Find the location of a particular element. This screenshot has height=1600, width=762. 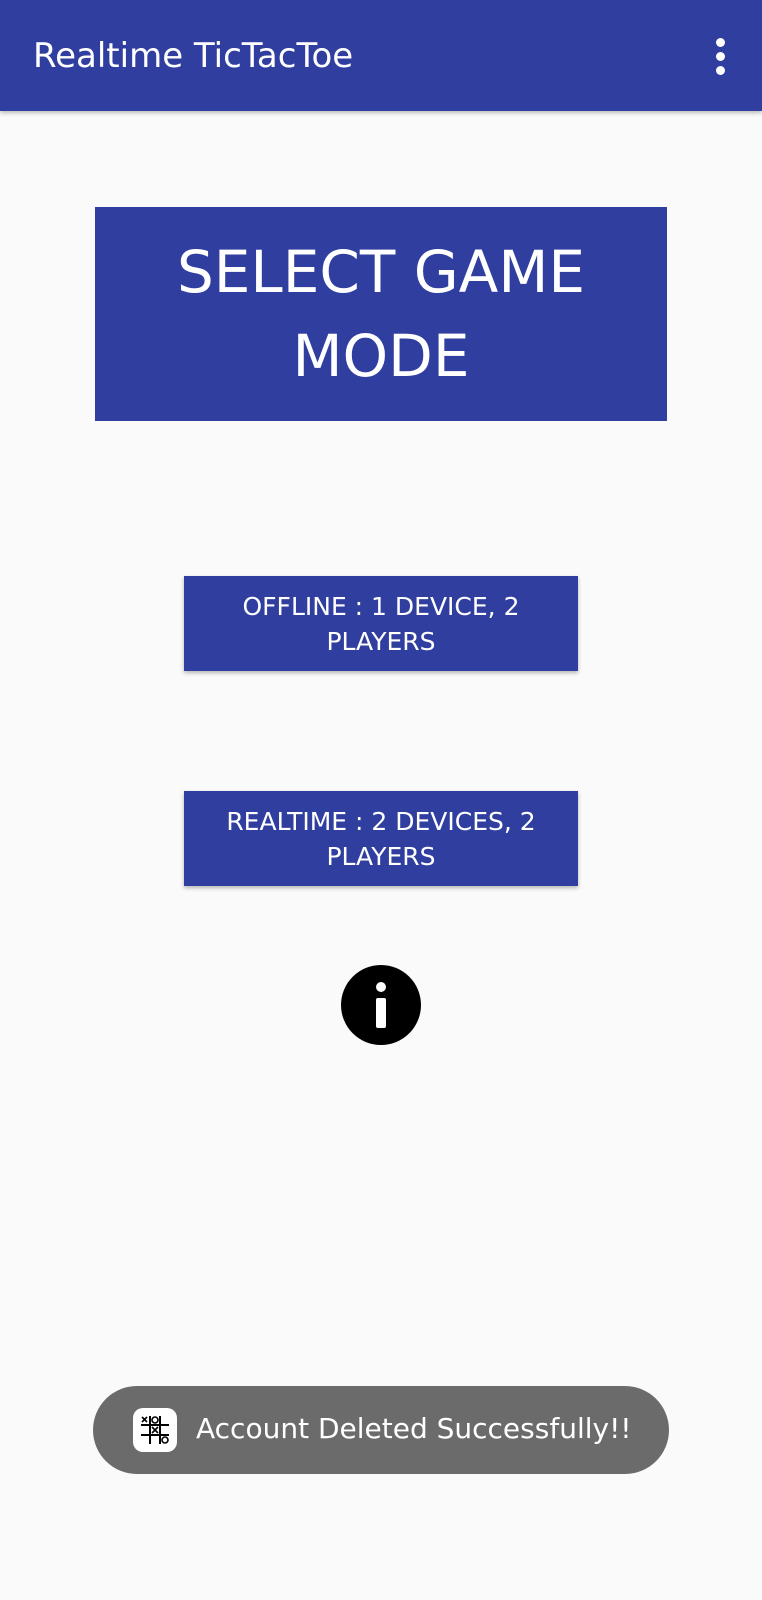

tictactoe-app-icon is located at coordinates (155, 1430).